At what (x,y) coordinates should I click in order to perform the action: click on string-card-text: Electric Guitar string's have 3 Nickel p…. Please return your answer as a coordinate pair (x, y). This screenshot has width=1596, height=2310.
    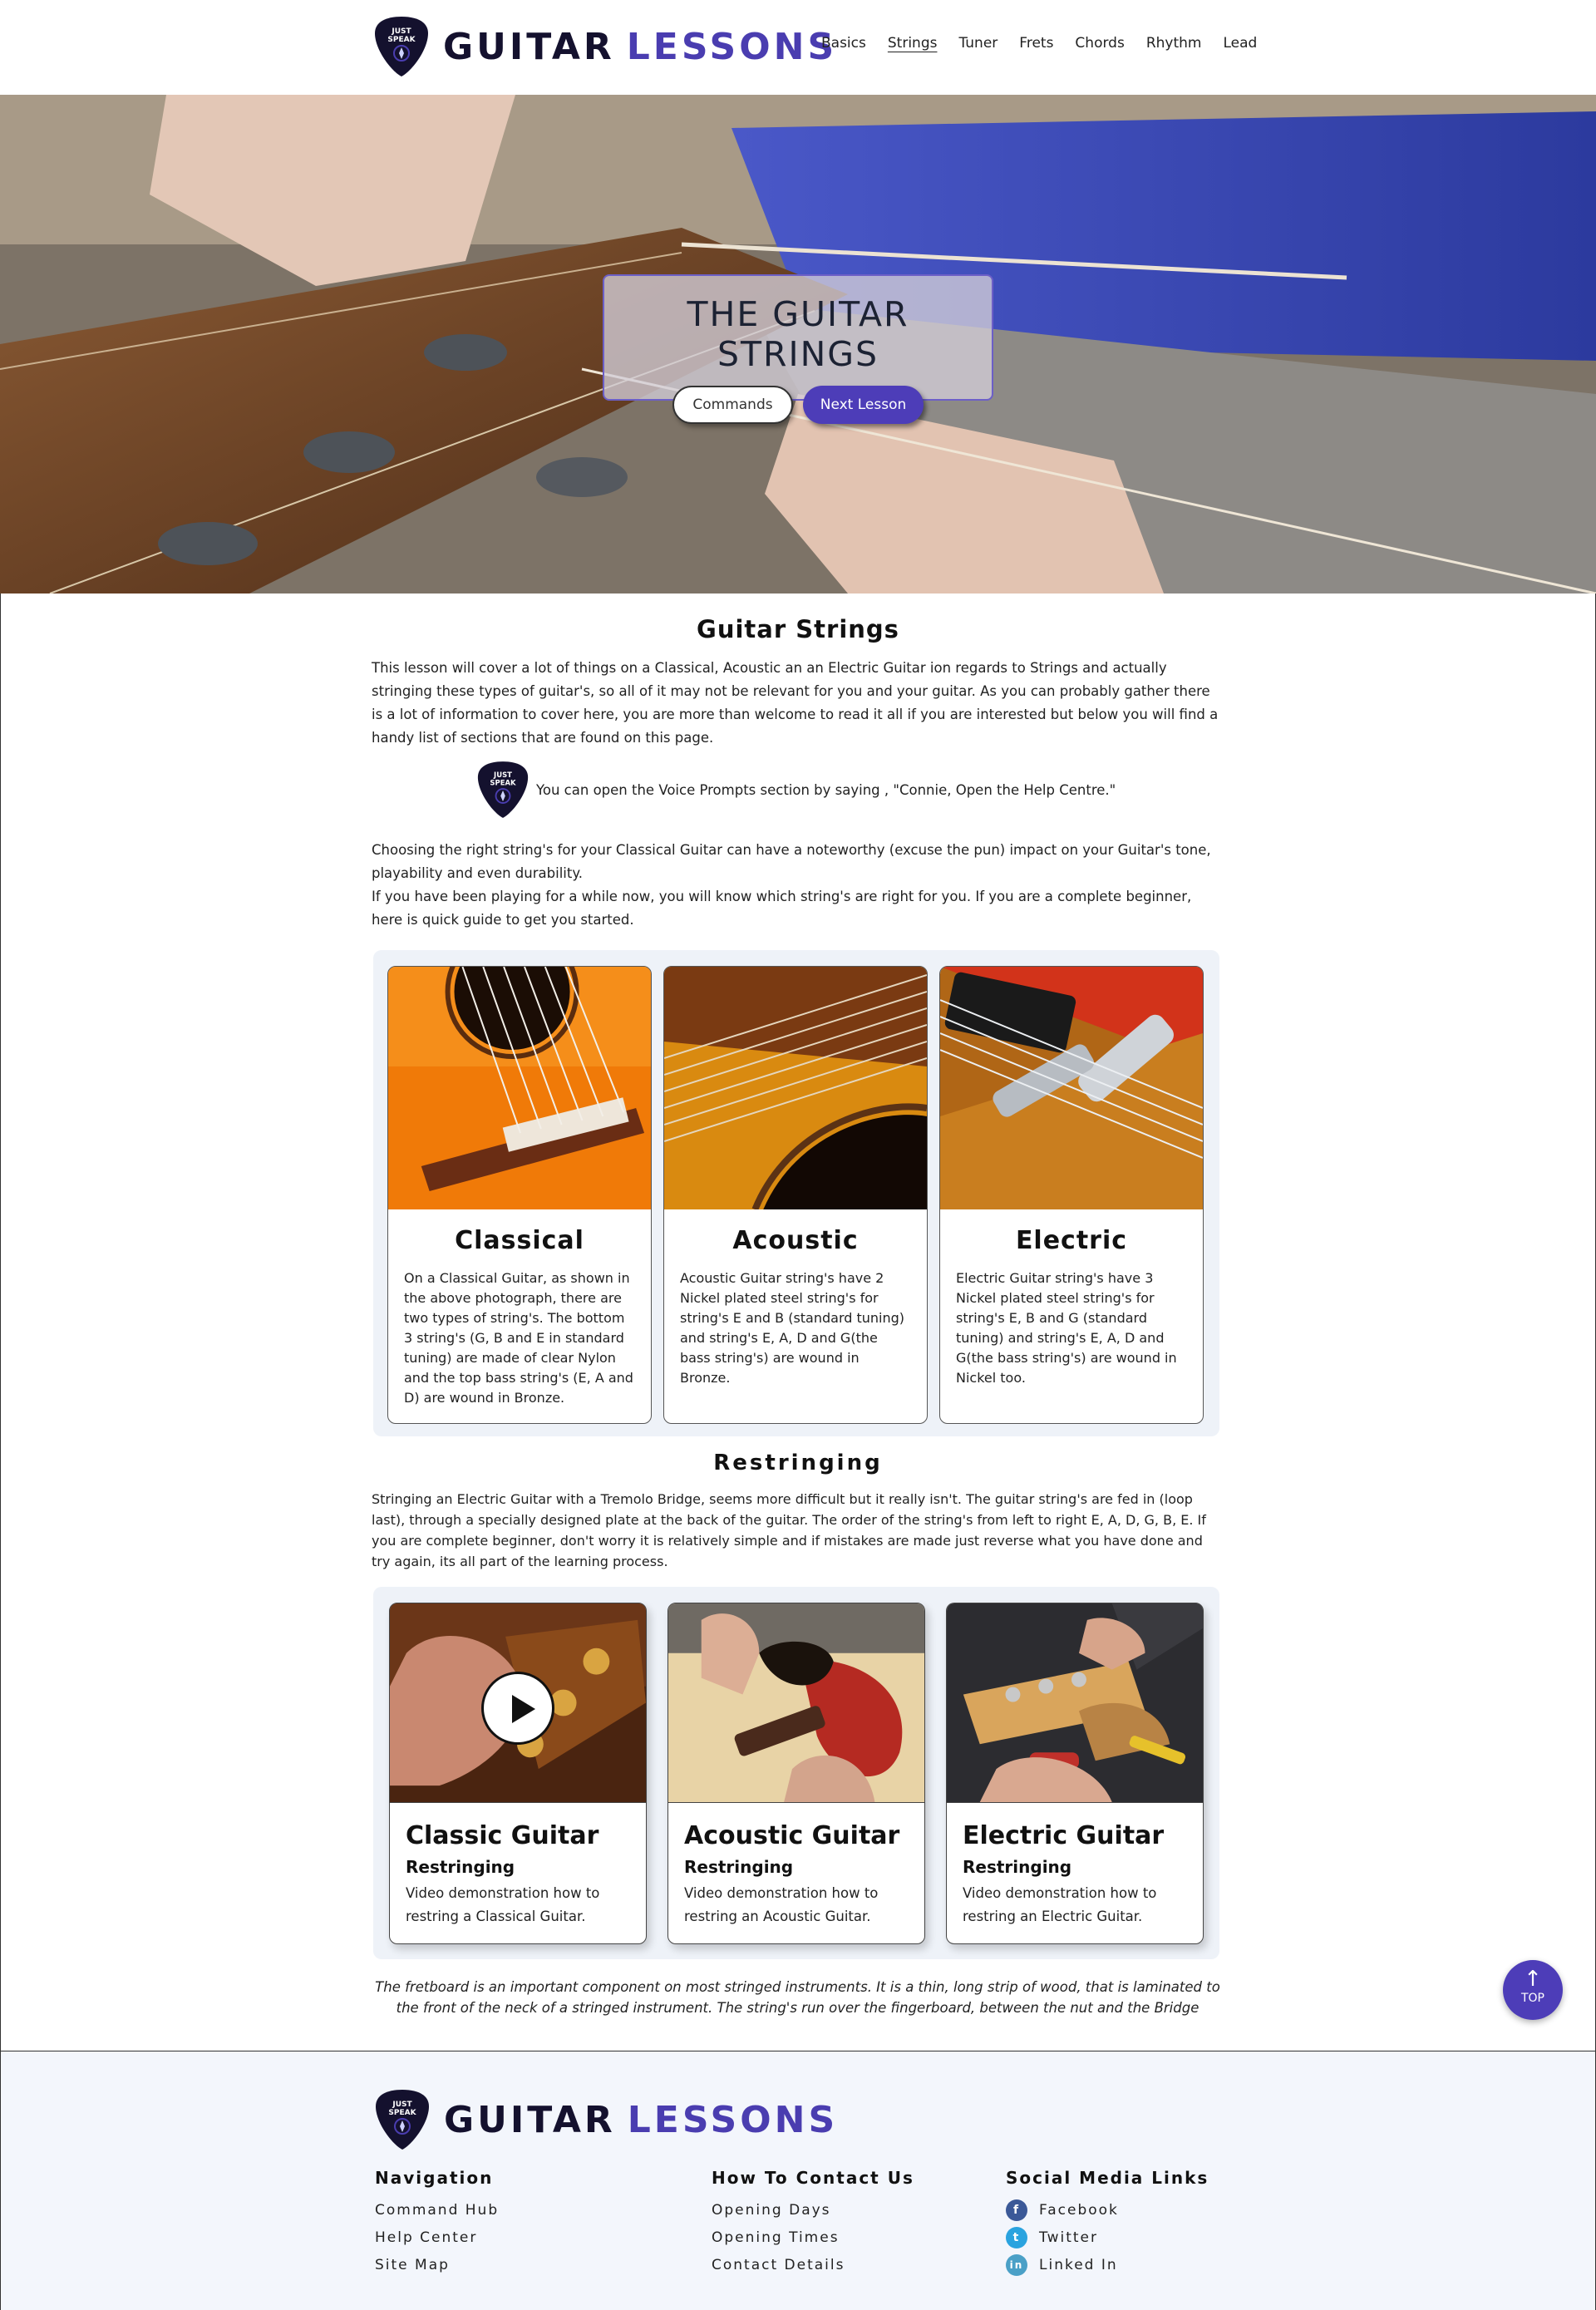
    Looking at the image, I should click on (1066, 1328).